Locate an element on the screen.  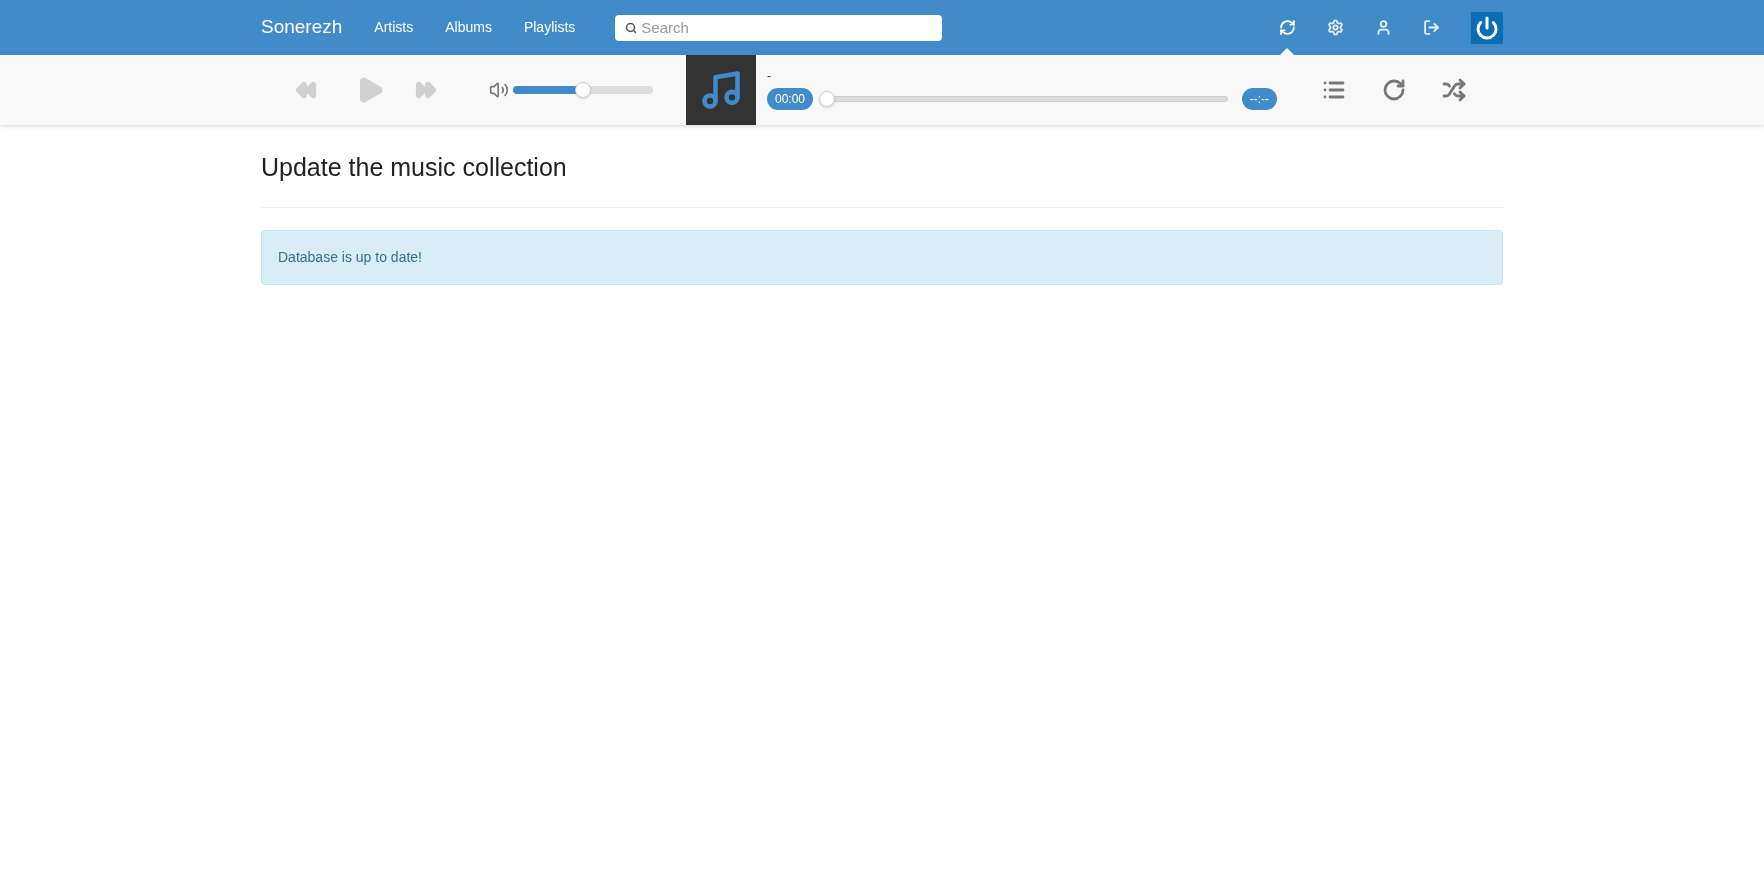
nav-link: Artists is located at coordinates (394, 27).